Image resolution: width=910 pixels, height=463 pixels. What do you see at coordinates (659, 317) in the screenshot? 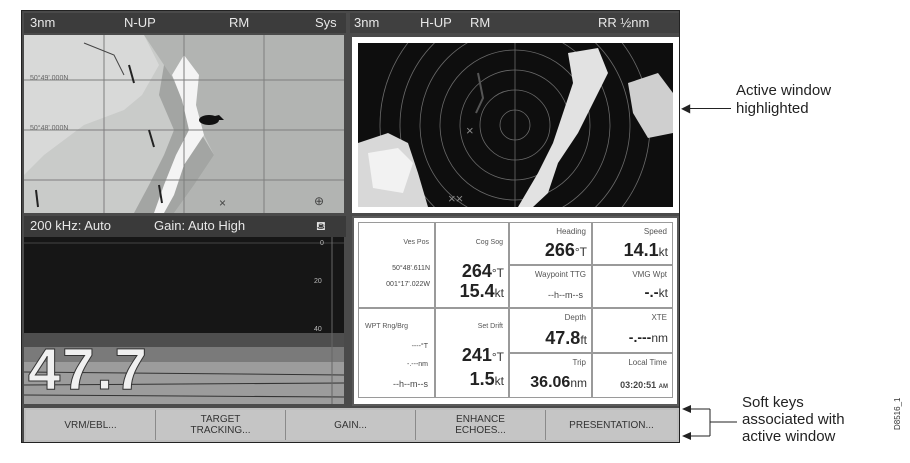
I see `xte-label: XTE` at bounding box center [659, 317].